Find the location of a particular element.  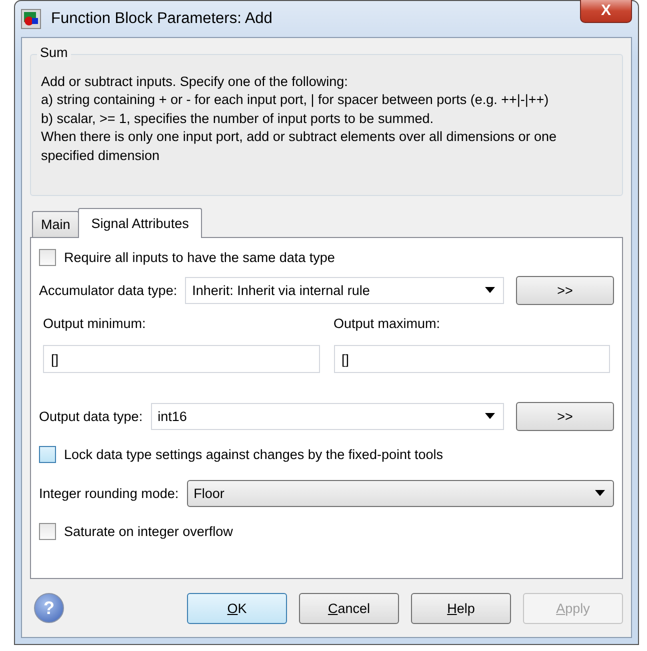

dropdown: int16 is located at coordinates (327, 416).